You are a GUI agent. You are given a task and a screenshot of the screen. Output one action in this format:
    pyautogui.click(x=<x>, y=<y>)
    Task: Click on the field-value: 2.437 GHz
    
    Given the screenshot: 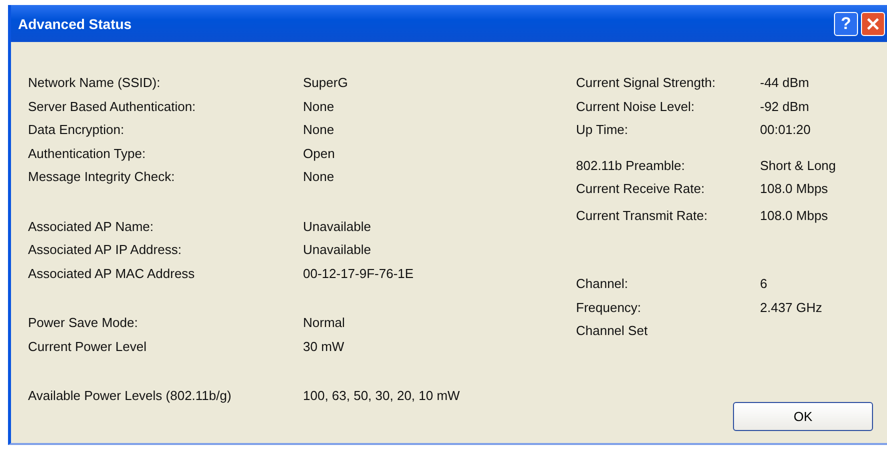 What is the action you would take?
    pyautogui.click(x=791, y=307)
    